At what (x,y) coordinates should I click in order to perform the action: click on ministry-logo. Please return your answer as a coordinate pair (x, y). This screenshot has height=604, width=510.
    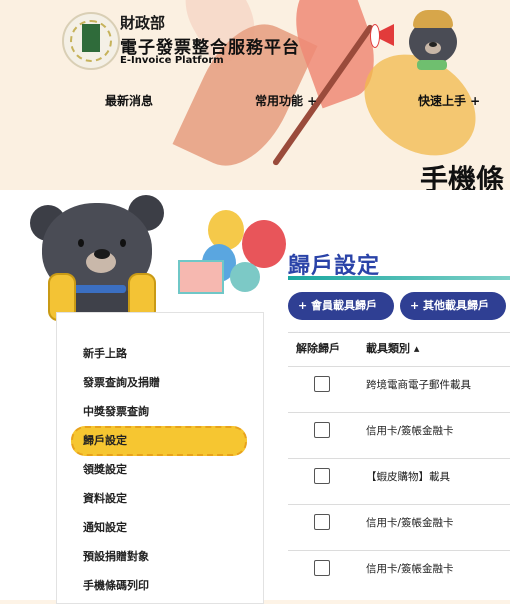
    Looking at the image, I should click on (91, 41).